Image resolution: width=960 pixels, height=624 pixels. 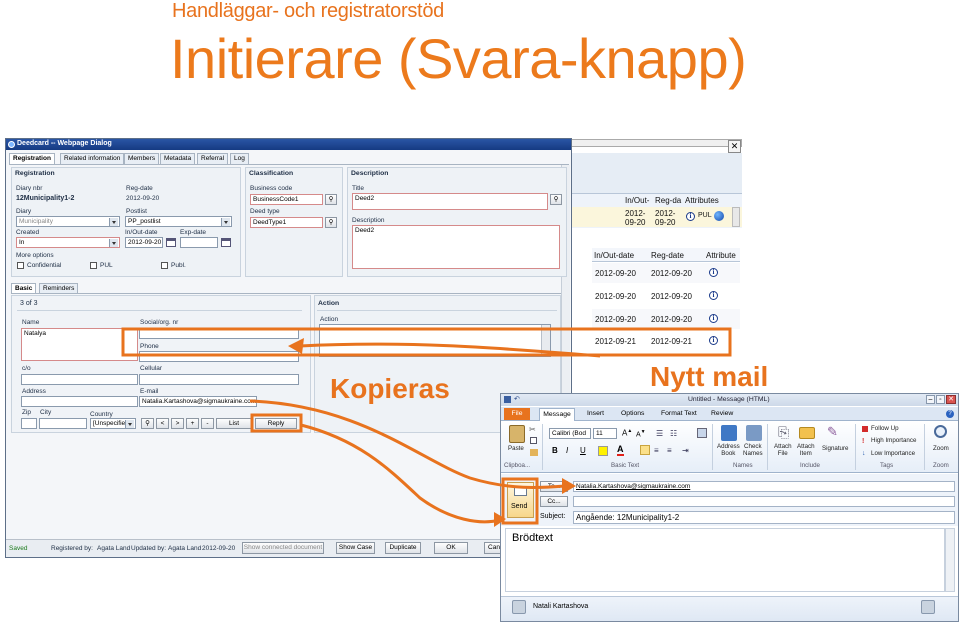 What do you see at coordinates (390, 388) in the screenshot?
I see `callout-copy: Kopieras` at bounding box center [390, 388].